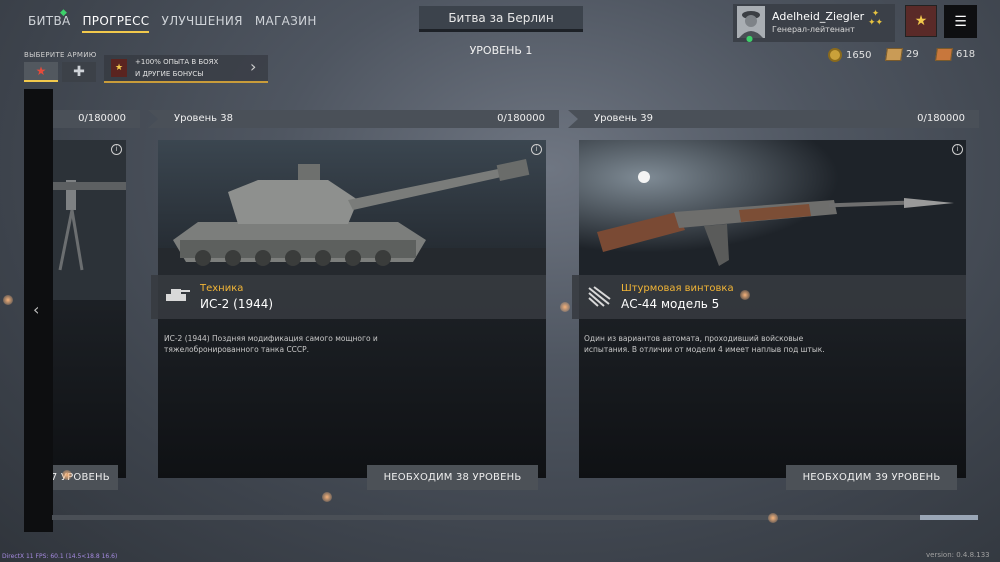  I want to click on chevron-right-icon: ›, so click(253, 66).